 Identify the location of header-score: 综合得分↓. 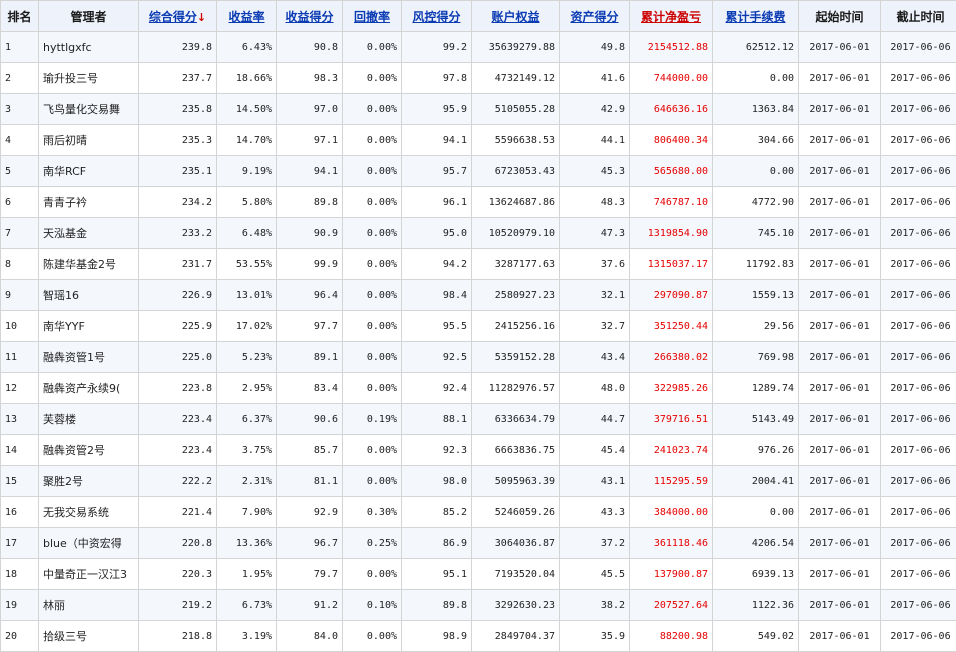
(178, 16).